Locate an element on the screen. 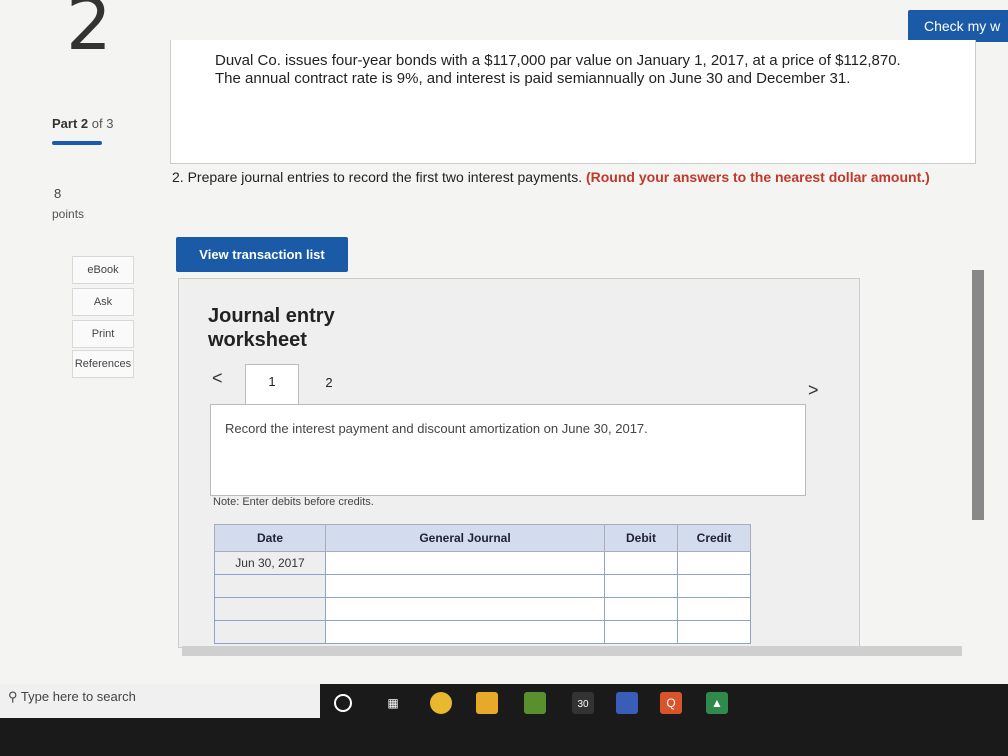  app-badge: 30 is located at coordinates (583, 704).